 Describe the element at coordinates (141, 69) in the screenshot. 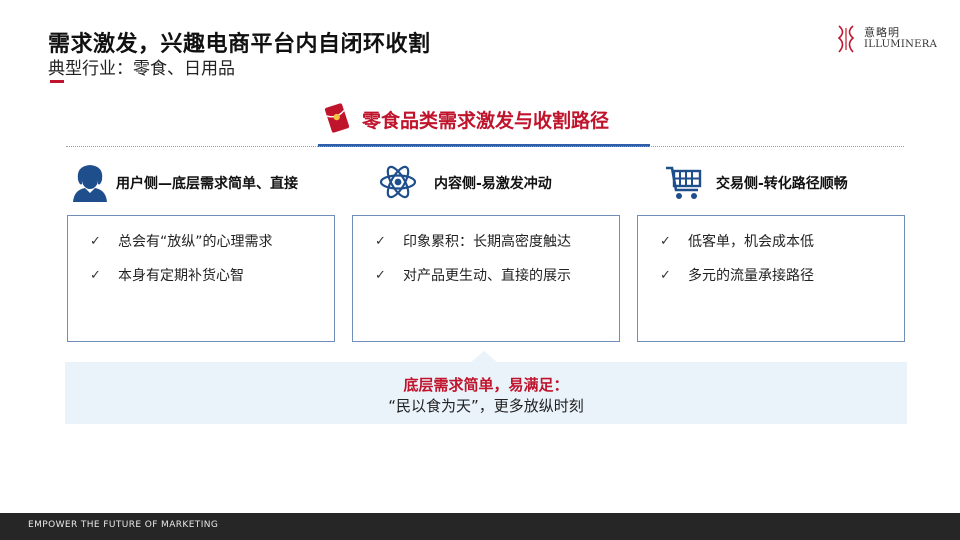

I see `page-subtitle: 典型行业：零食、日用品` at that location.